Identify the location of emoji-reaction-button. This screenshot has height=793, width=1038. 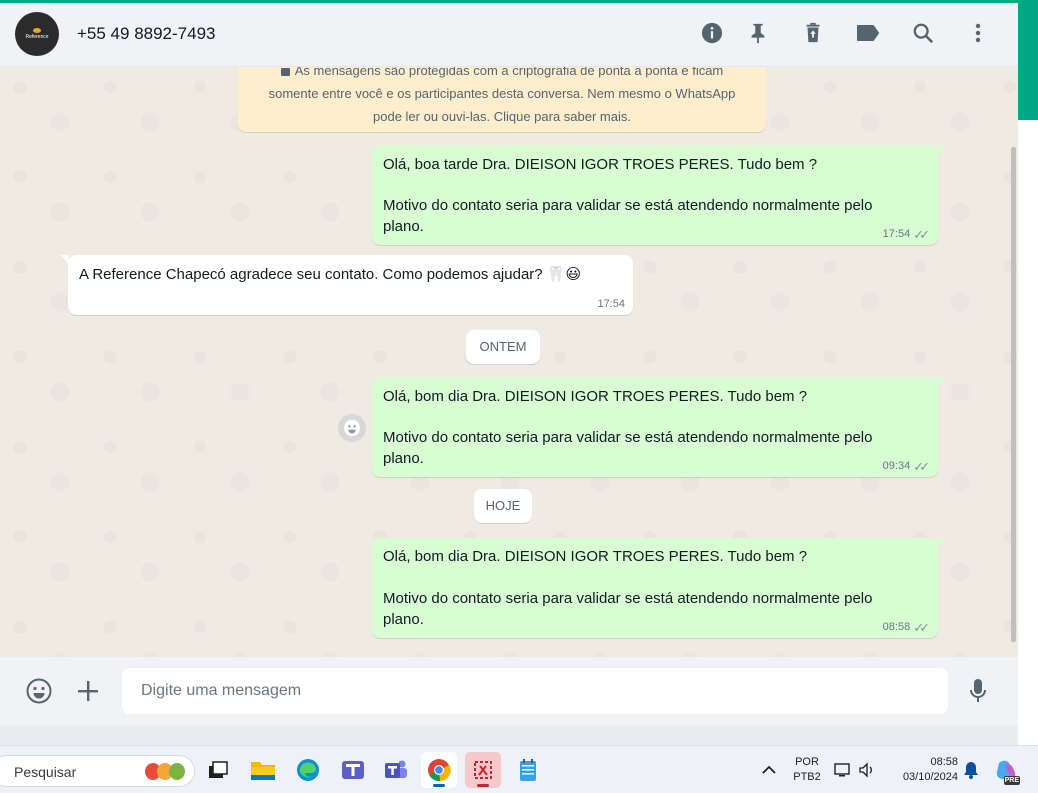
(352, 428).